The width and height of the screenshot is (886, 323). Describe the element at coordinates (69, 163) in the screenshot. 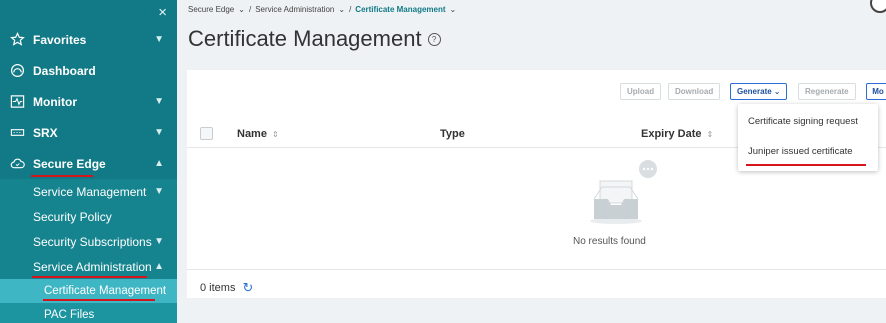

I see `sidebar-item-label: Secure Edge` at that location.